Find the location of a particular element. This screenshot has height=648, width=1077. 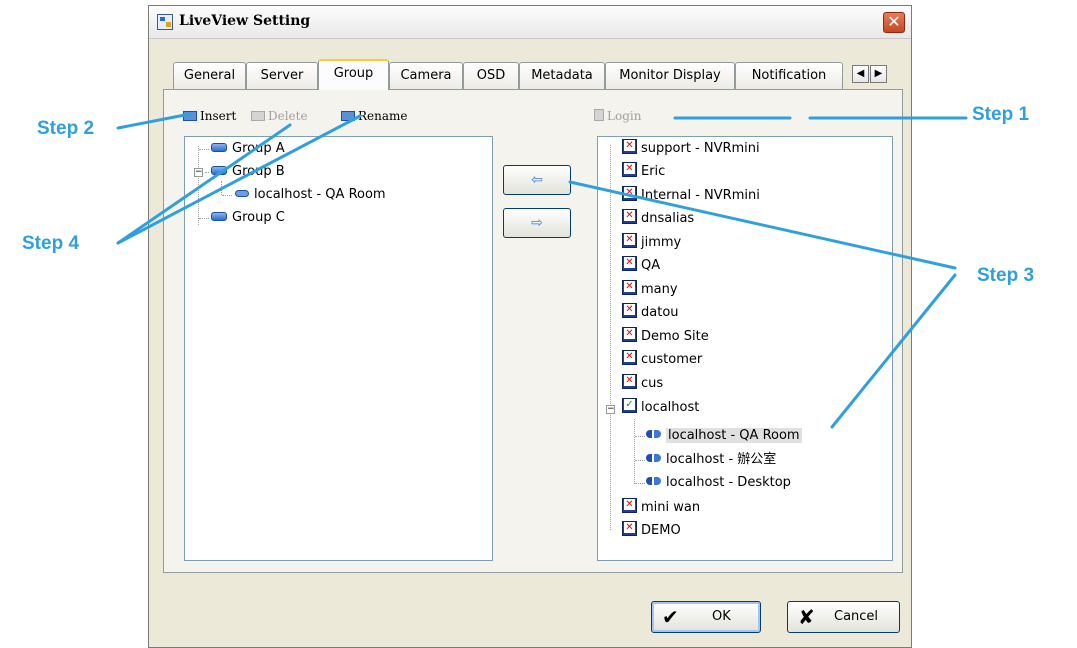

step-3-label: Step 3 is located at coordinates (1006, 275).